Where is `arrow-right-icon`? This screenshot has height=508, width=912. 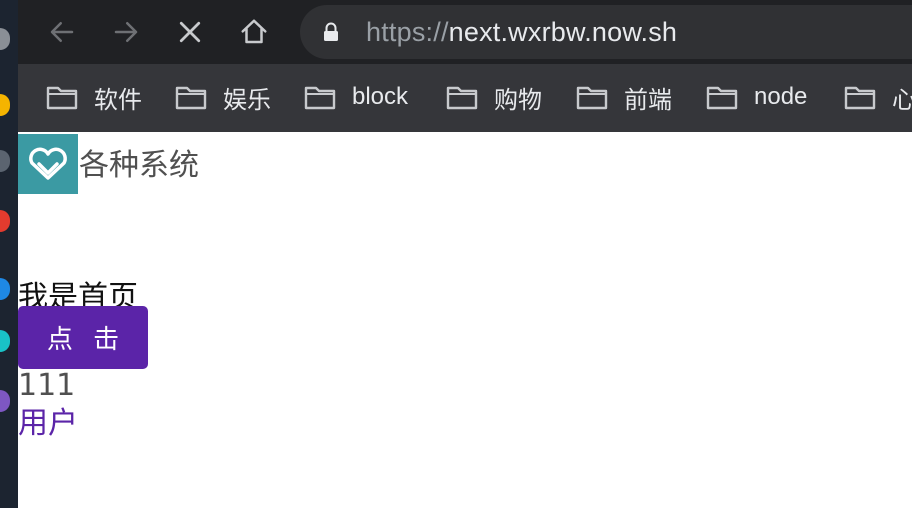 arrow-right-icon is located at coordinates (126, 32).